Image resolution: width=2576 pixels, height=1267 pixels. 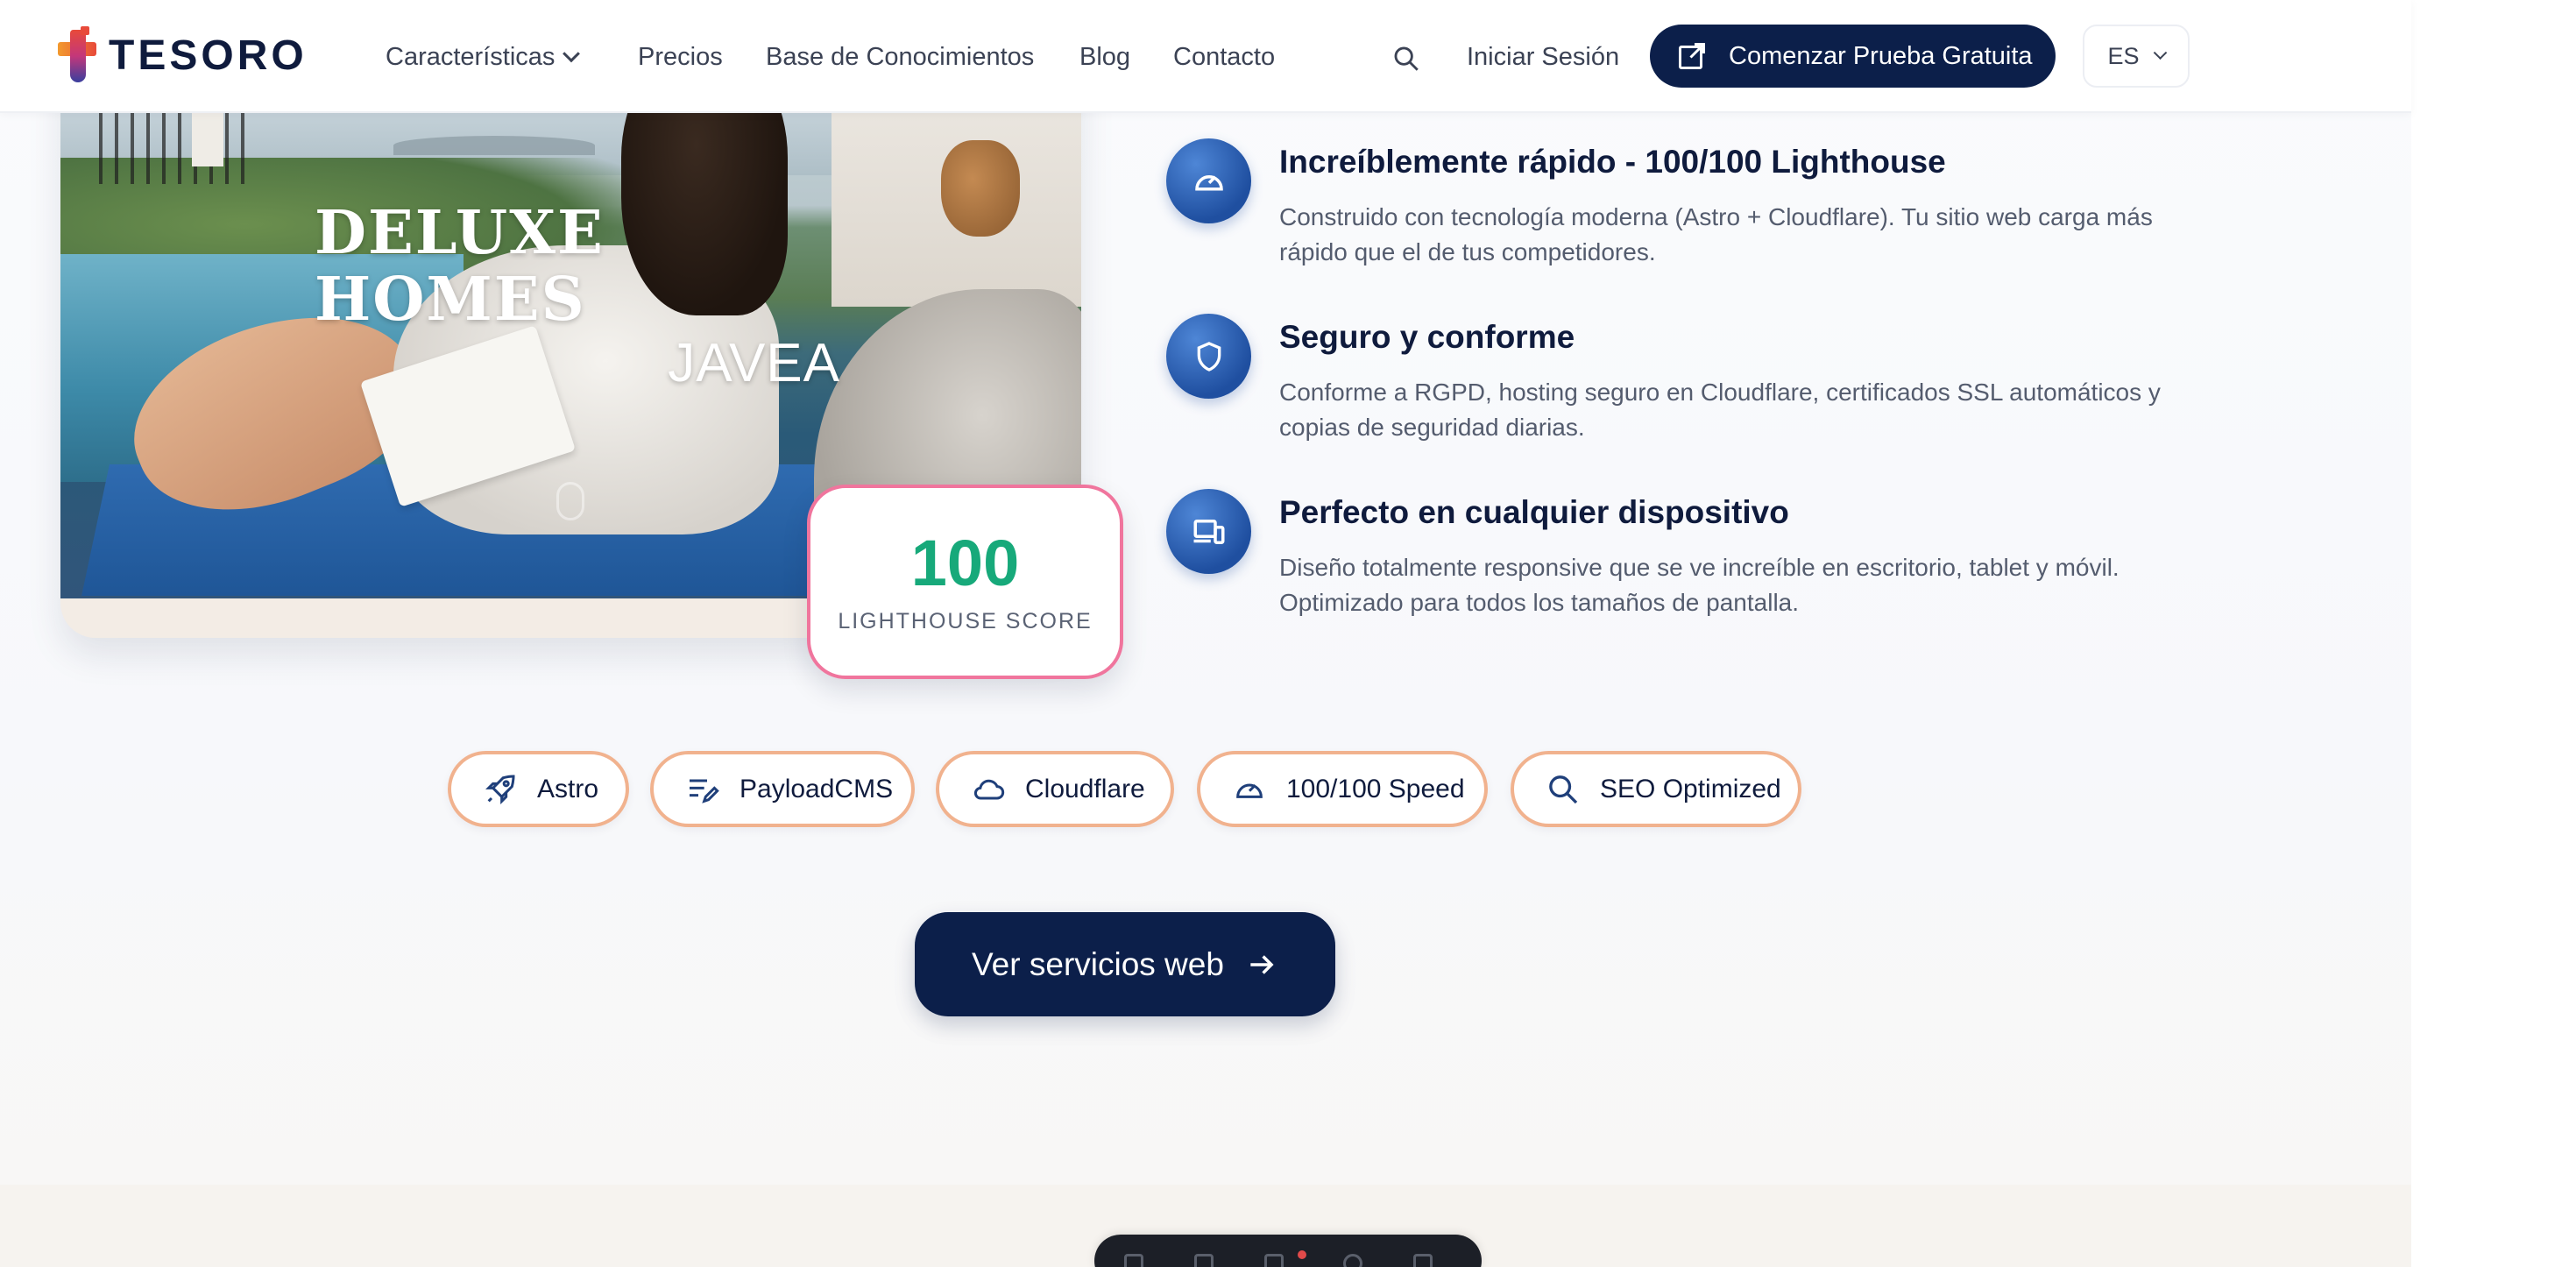 I want to click on pill-label: Astro, so click(x=568, y=789).